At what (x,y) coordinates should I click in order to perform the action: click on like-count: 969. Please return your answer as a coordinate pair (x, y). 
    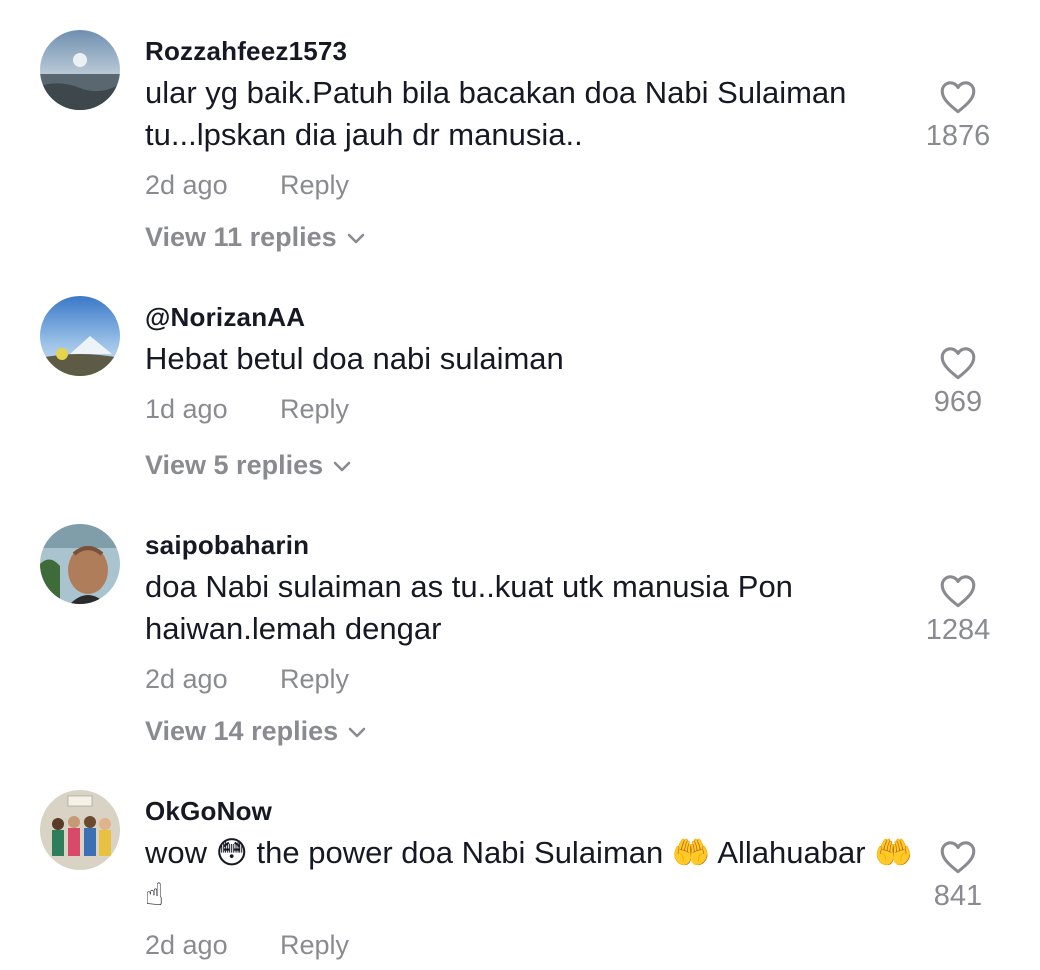
    Looking at the image, I should click on (958, 402).